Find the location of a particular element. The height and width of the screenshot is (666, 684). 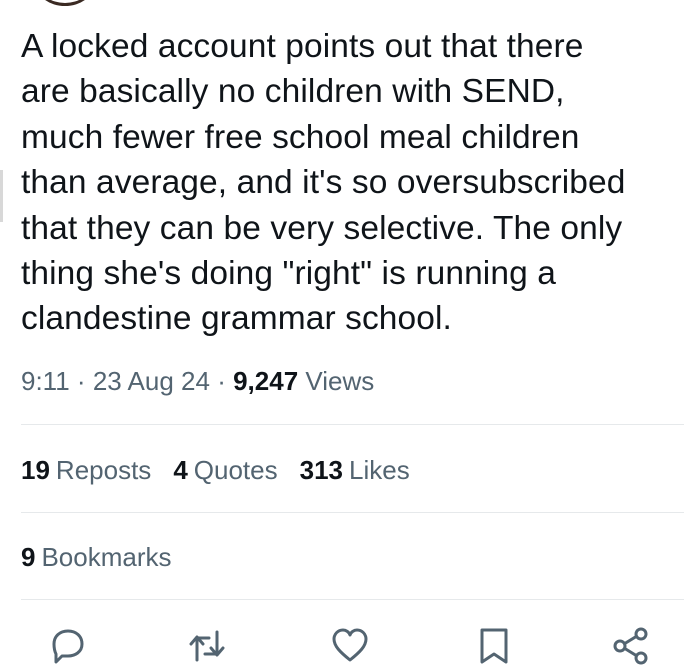

reposts-count: 19 is located at coordinates (35, 470).